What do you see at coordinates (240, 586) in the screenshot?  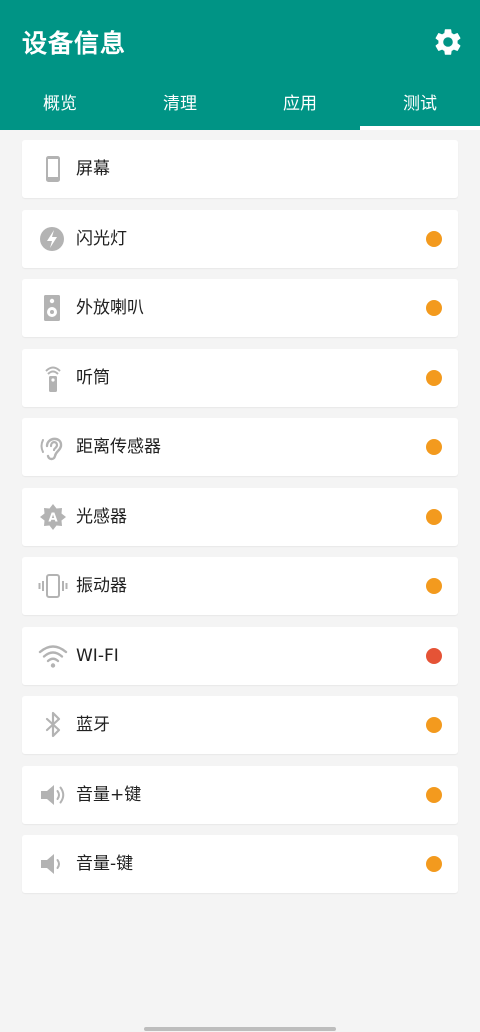 I see `list-item-vibrator: 振动器` at bounding box center [240, 586].